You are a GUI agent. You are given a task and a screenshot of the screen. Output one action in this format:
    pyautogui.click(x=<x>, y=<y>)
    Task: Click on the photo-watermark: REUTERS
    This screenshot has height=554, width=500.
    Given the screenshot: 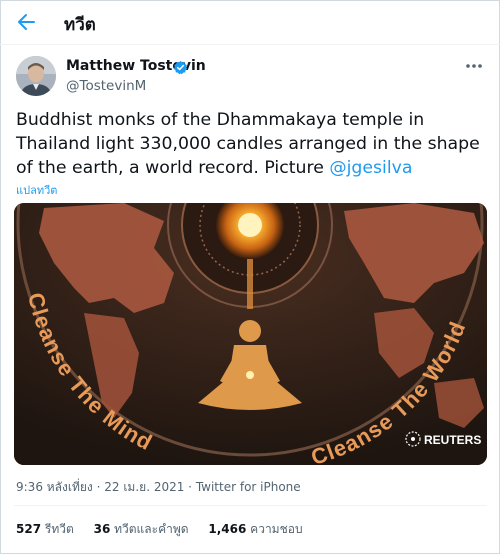 What is the action you would take?
    pyautogui.click(x=452, y=440)
    